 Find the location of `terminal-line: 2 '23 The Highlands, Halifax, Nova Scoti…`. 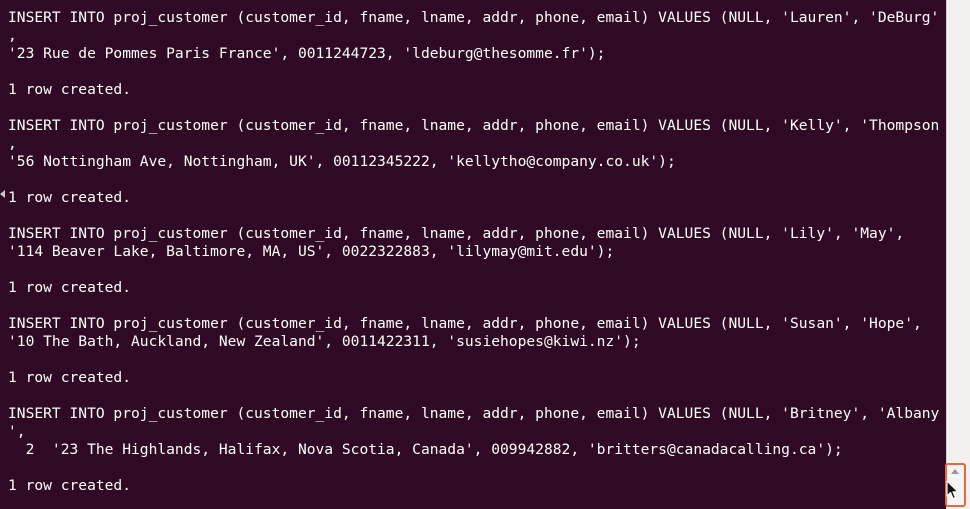

terminal-line: 2 '23 The Highlands, Halifax, Nova Scoti… is located at coordinates (425, 449).